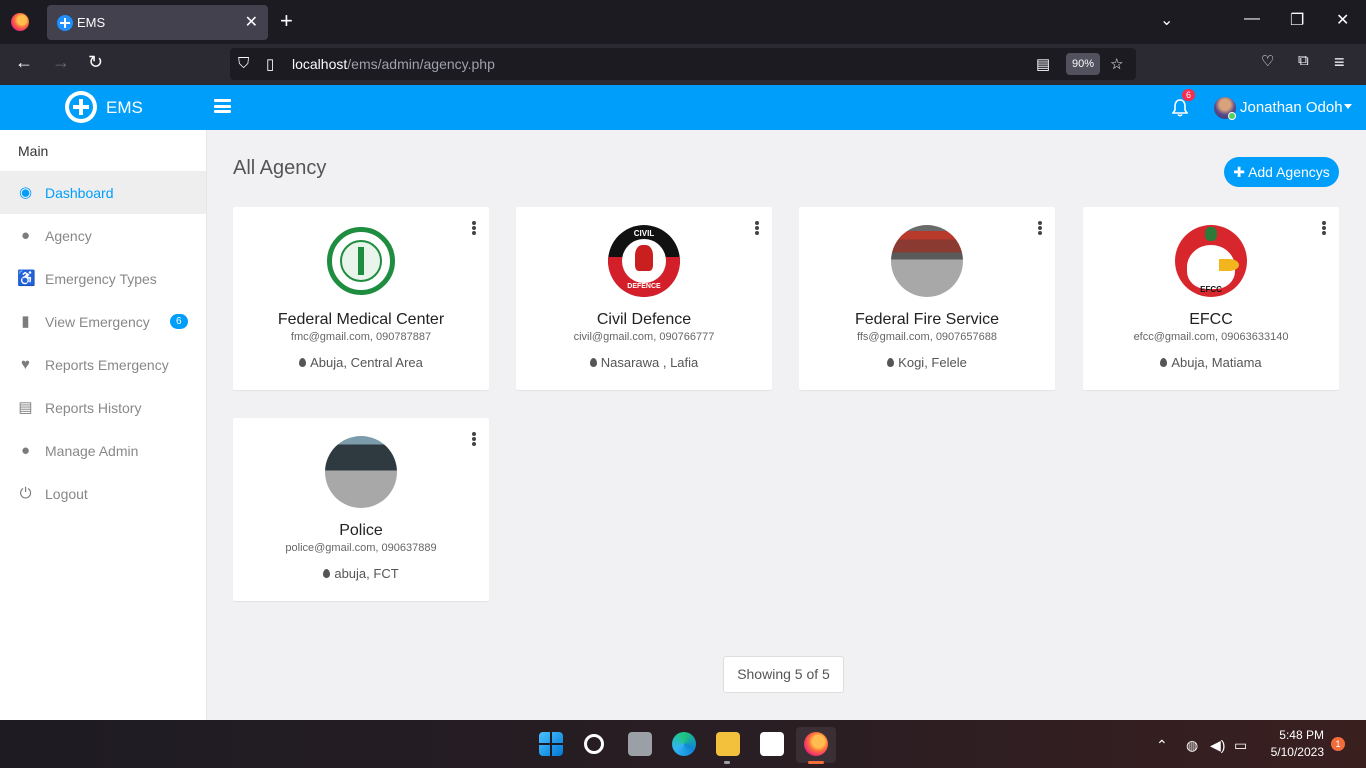  Describe the element at coordinates (95, 62) in the screenshot. I see `reload-icon: ↻` at that location.